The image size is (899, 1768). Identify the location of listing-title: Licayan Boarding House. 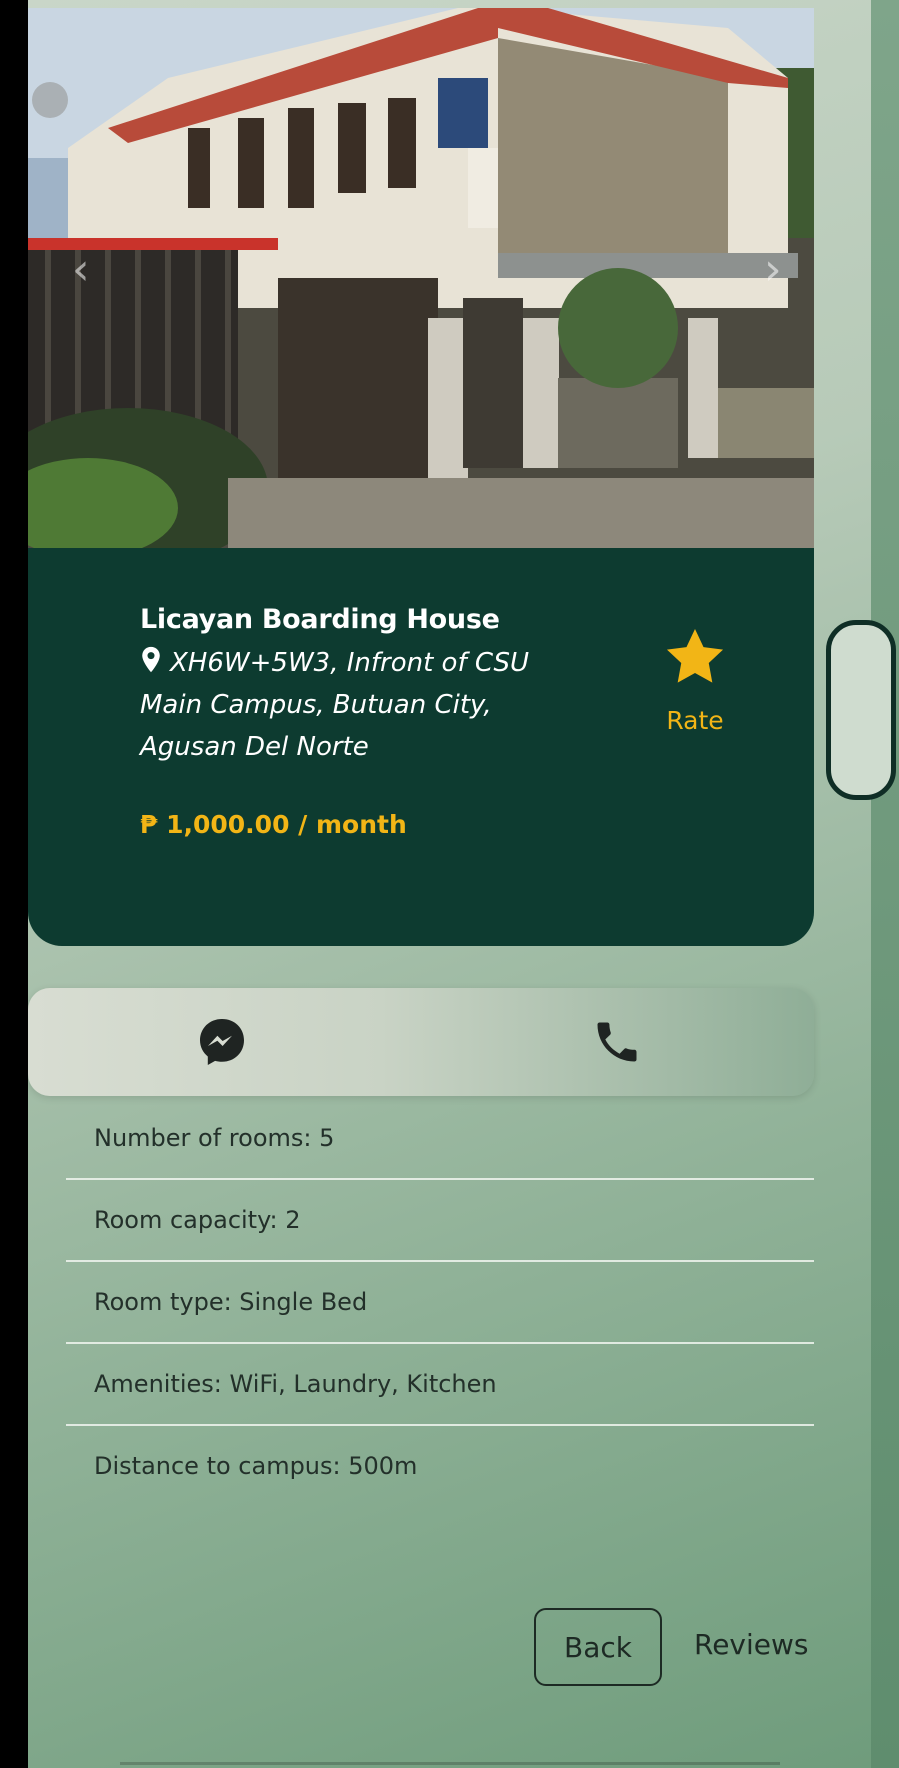
(320, 619).